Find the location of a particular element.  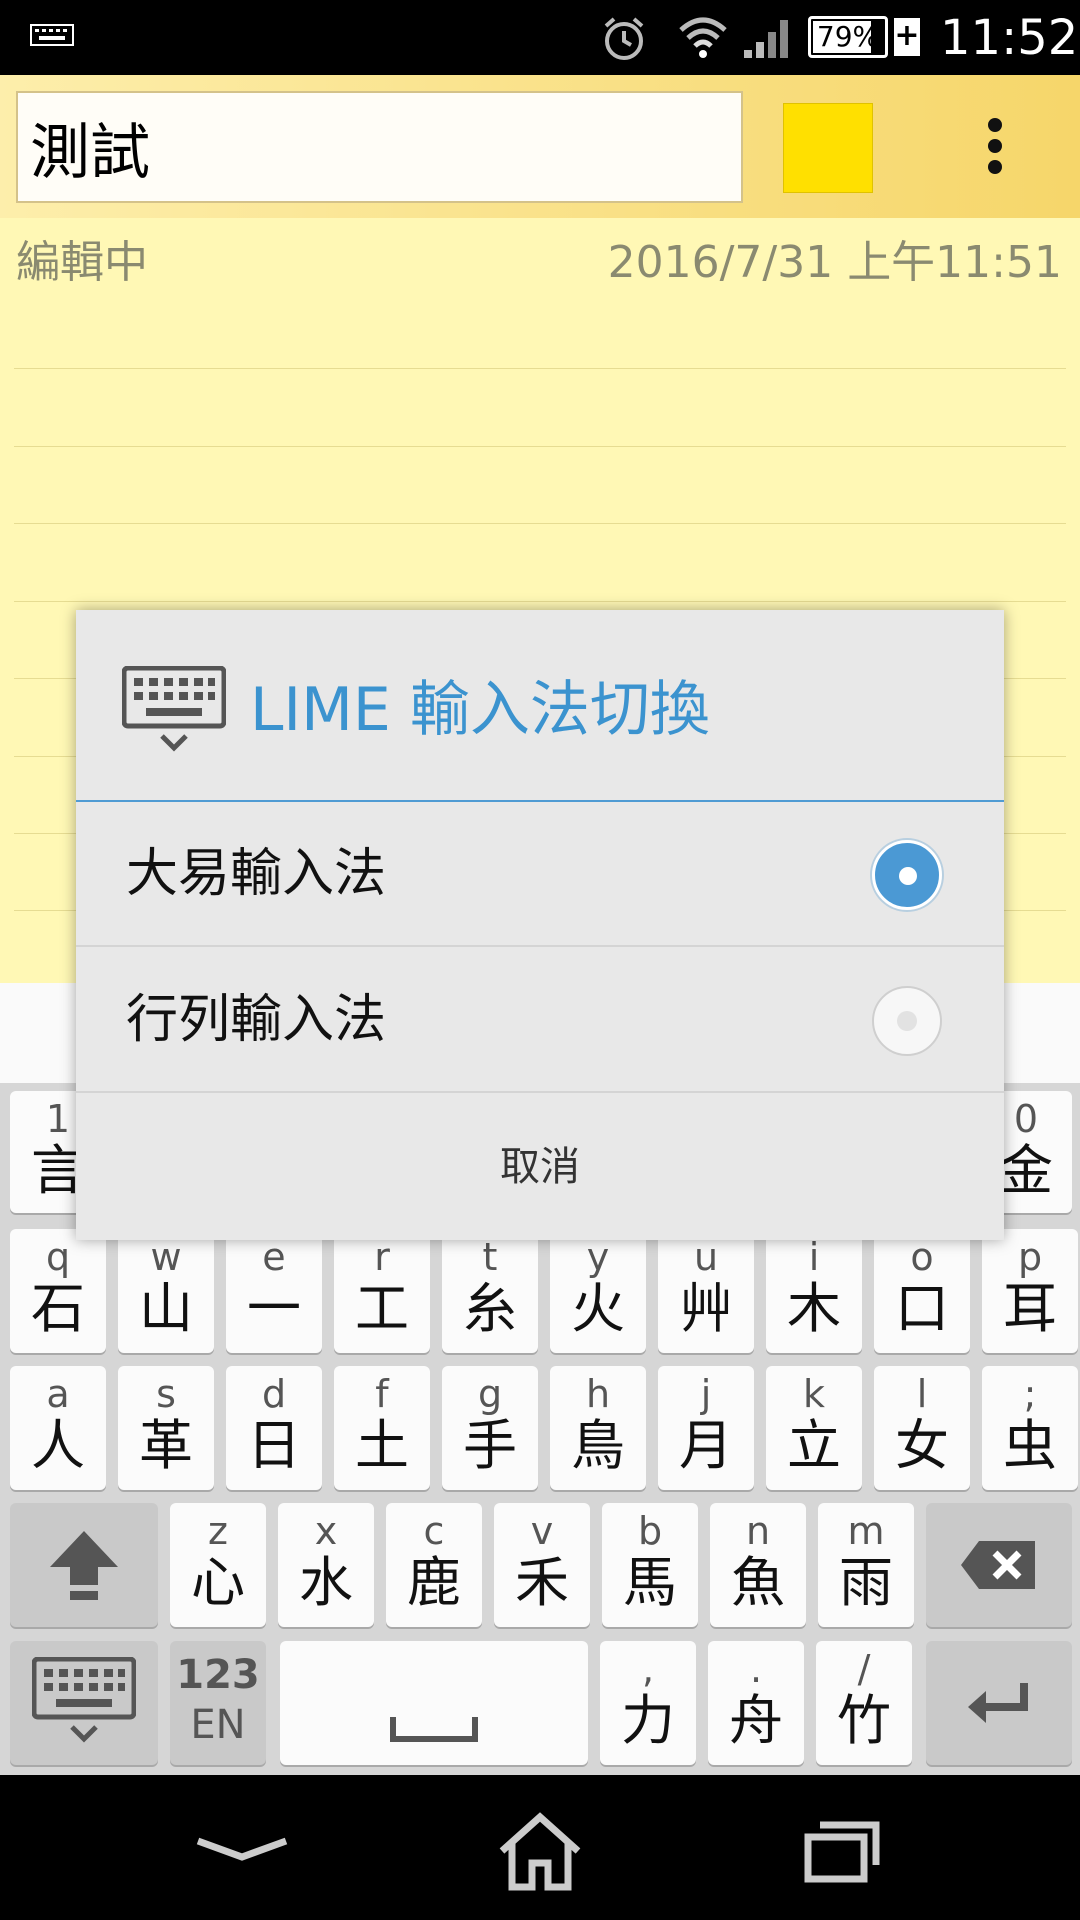

option-dayi: 大易輸入法 is located at coordinates (540, 874).